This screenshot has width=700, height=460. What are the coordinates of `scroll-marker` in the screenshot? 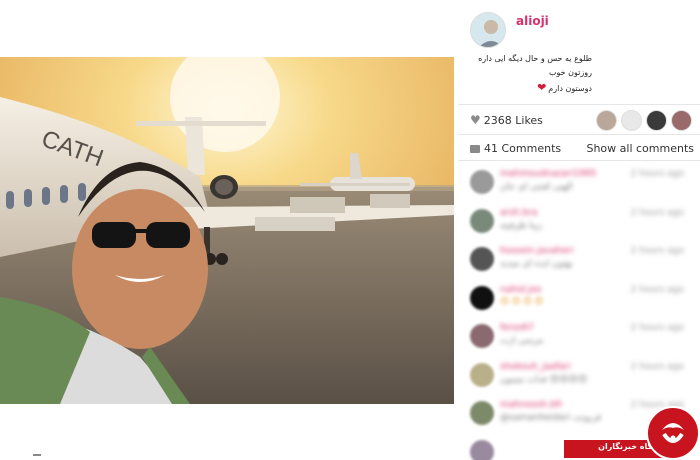 It's located at (37, 455).